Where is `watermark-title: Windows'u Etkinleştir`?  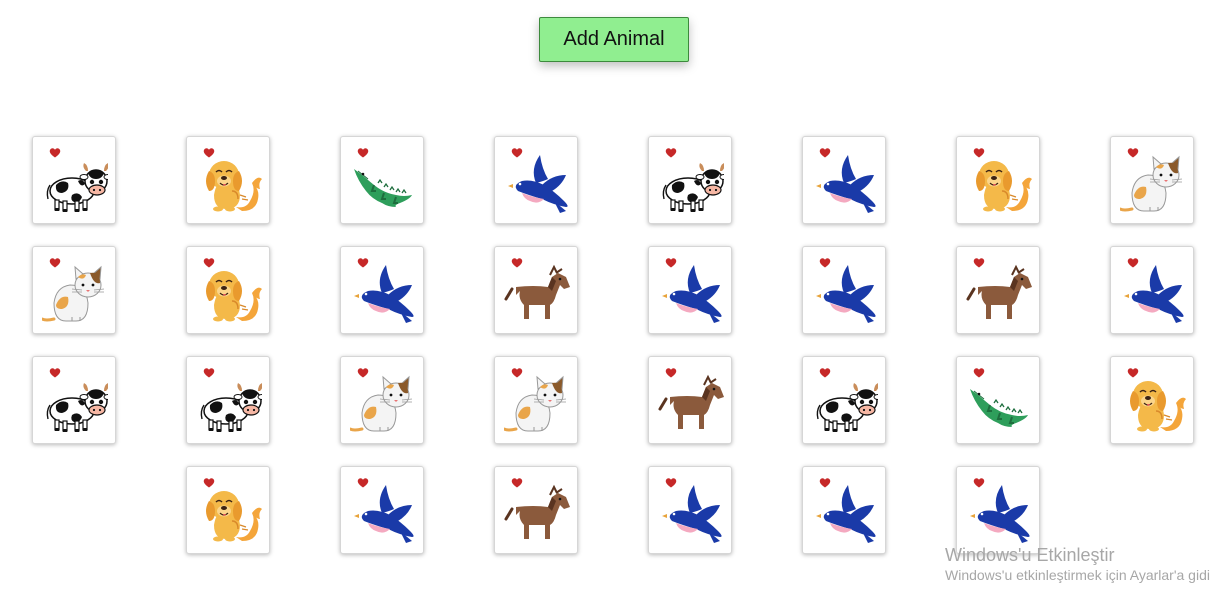 watermark-title: Windows'u Etkinleştir is located at coordinates (1030, 555).